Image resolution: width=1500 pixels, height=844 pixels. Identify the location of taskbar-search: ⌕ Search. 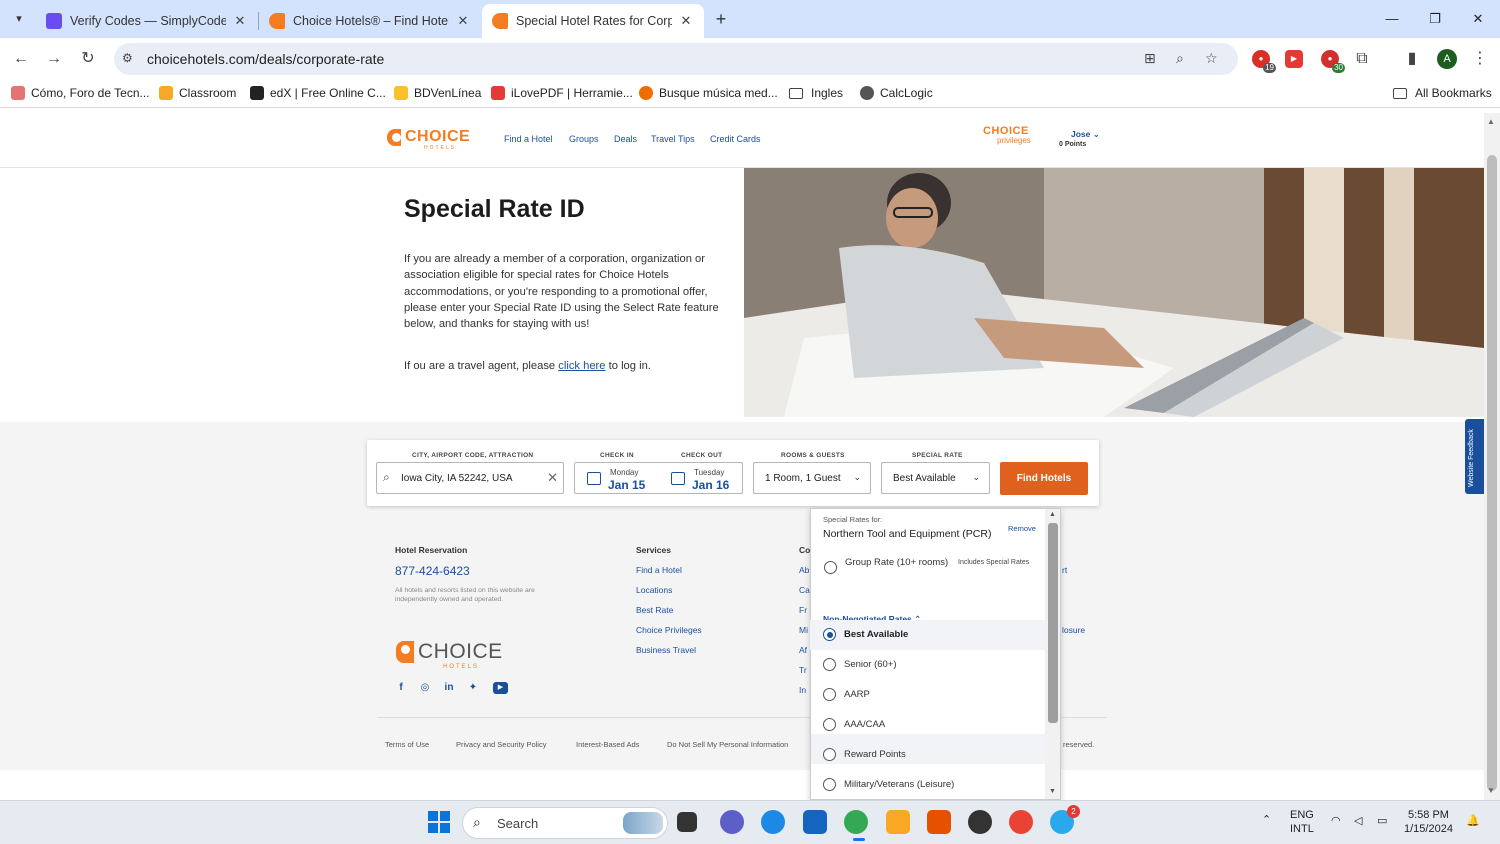
(565, 823).